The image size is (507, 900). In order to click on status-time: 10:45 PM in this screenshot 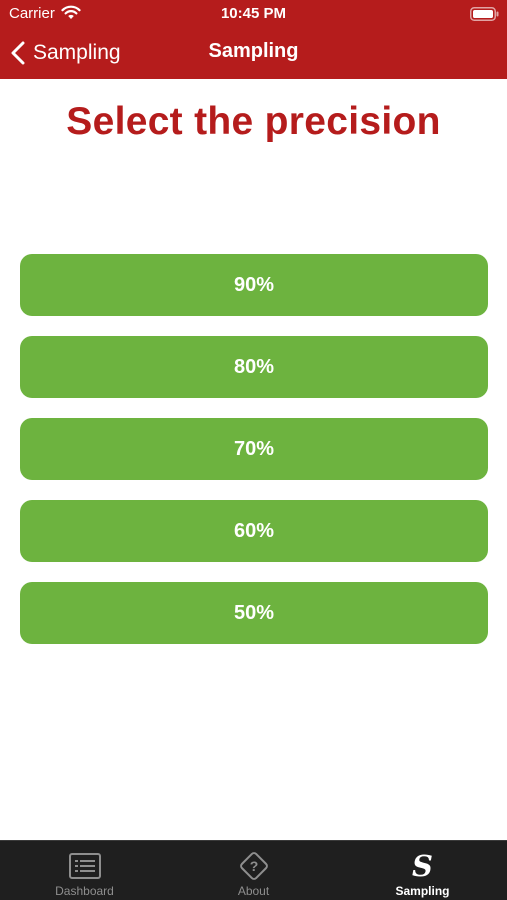, I will do `click(253, 13)`.